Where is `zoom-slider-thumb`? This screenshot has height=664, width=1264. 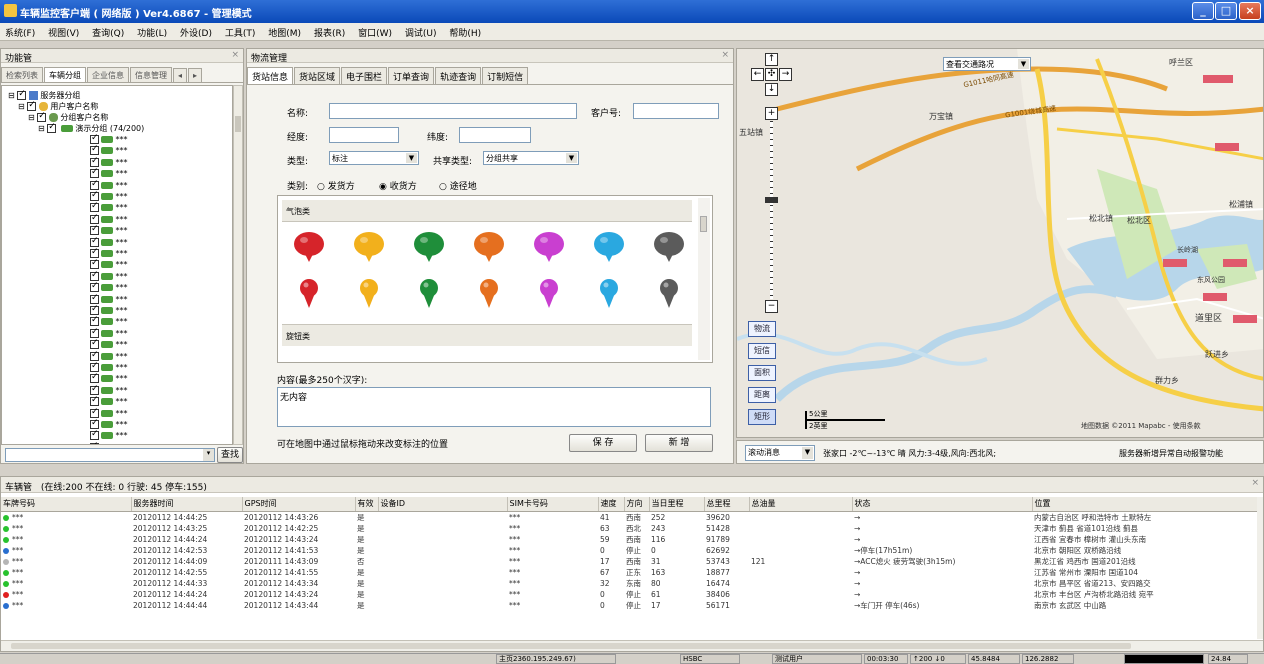 zoom-slider-thumb is located at coordinates (771, 200).